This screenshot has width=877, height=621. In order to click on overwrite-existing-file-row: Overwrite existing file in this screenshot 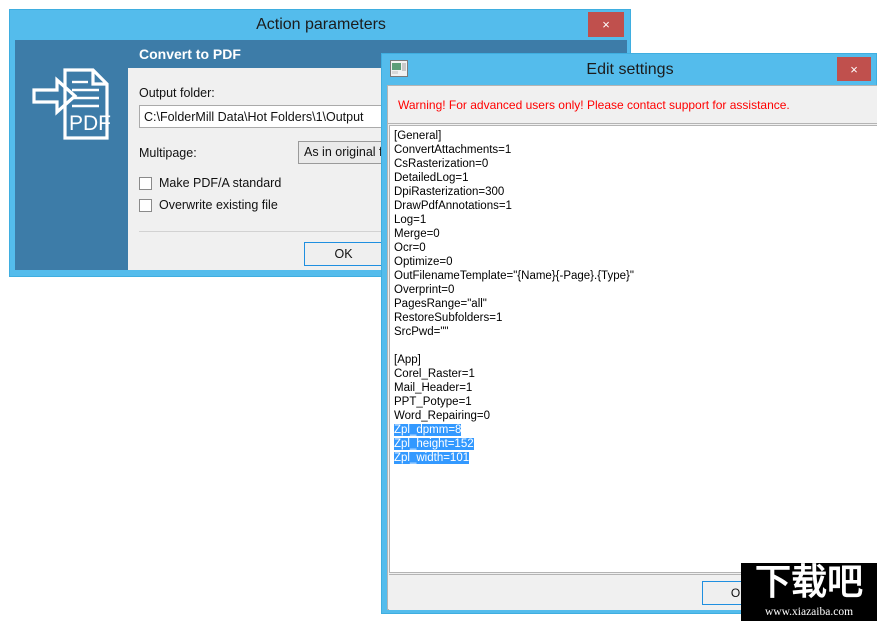, I will do `click(208, 205)`.